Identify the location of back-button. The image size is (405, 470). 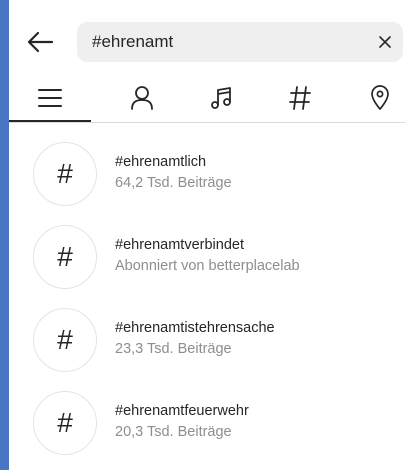
(40, 42).